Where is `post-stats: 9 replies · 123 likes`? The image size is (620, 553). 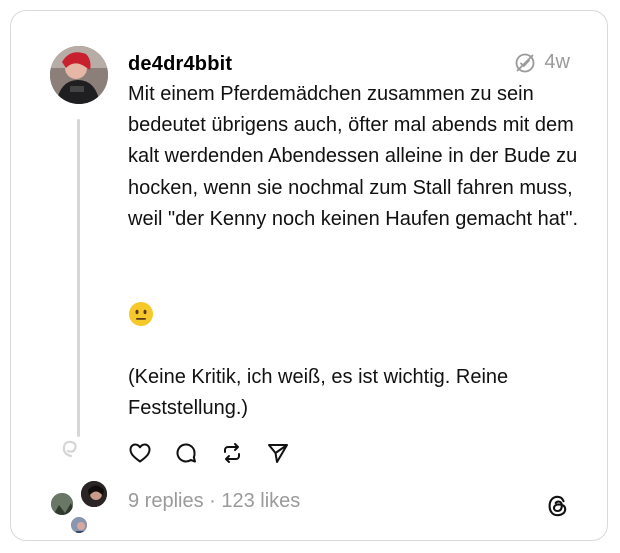
post-stats: 9 replies · 123 likes is located at coordinates (214, 501).